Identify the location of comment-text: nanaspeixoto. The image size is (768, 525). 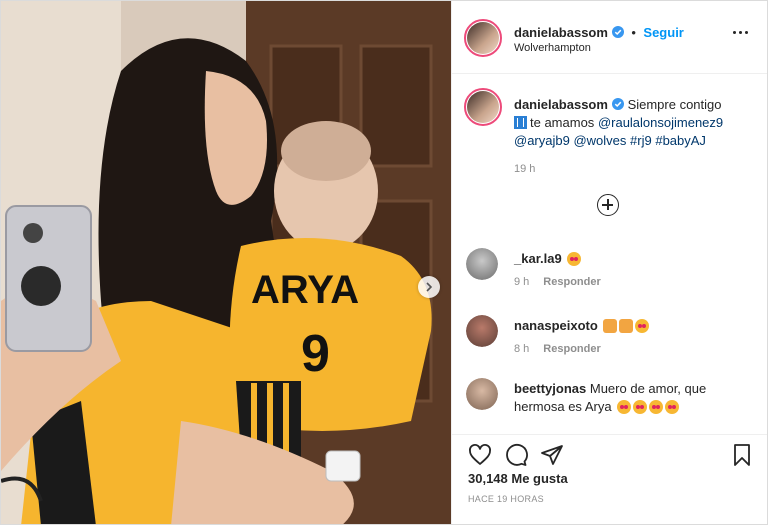
(629, 326).